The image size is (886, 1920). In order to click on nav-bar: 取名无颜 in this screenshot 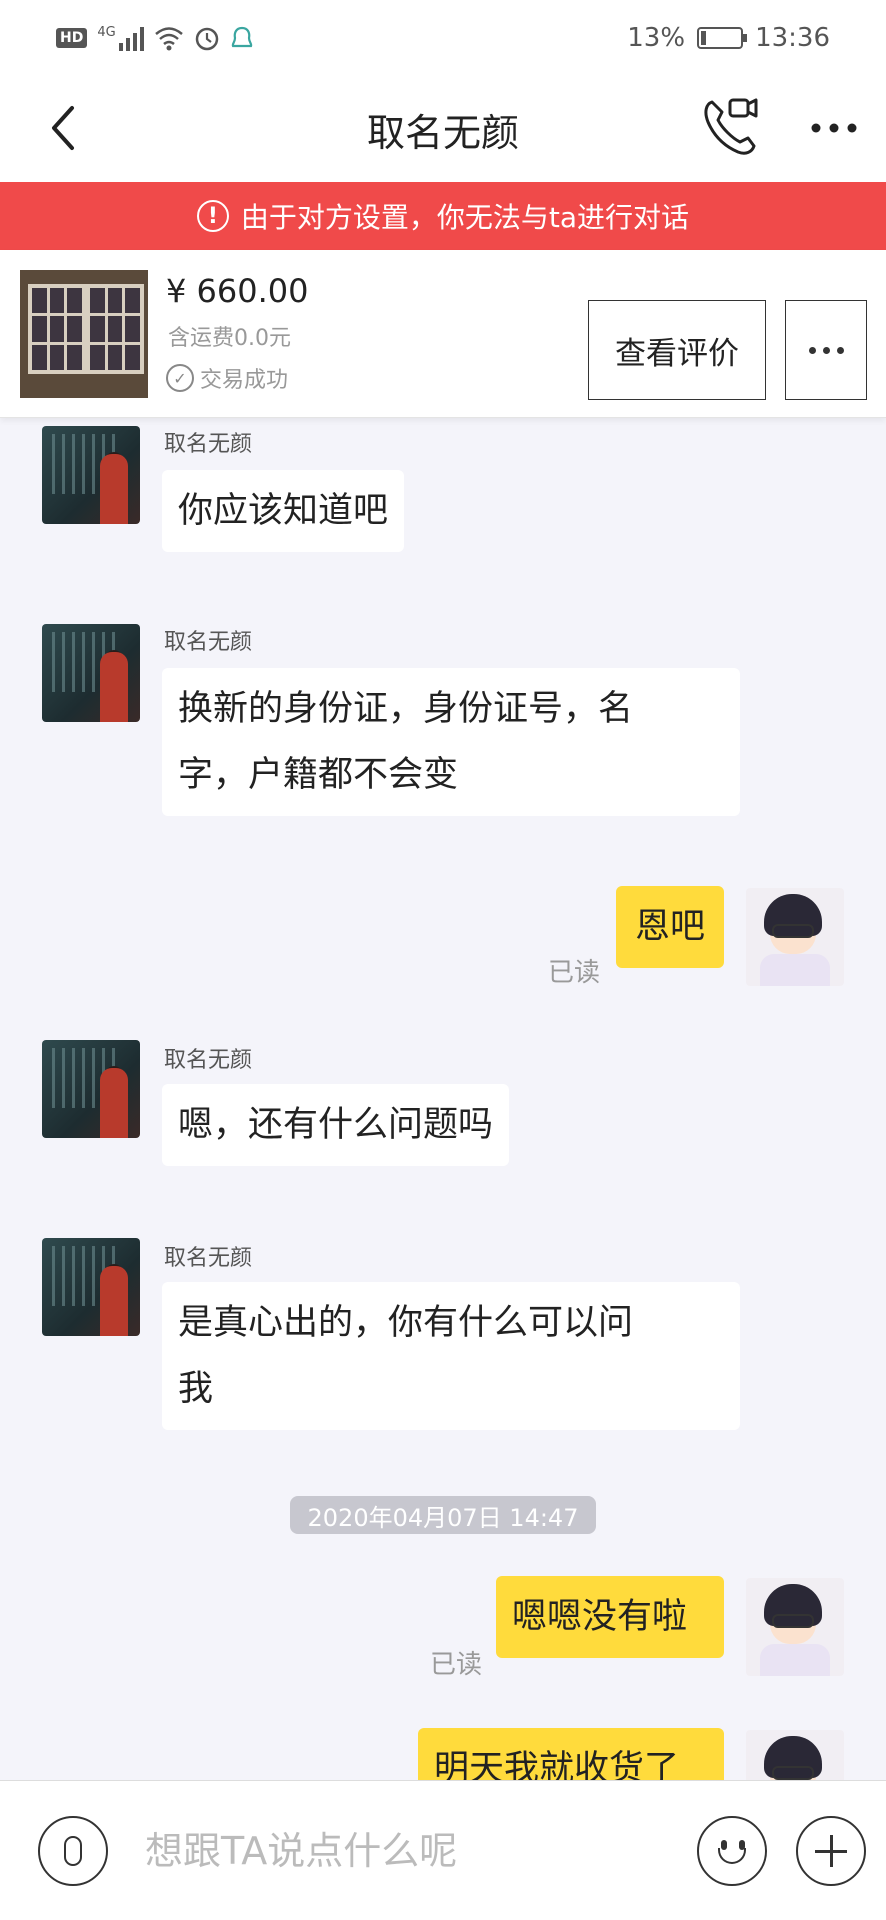, I will do `click(443, 129)`.